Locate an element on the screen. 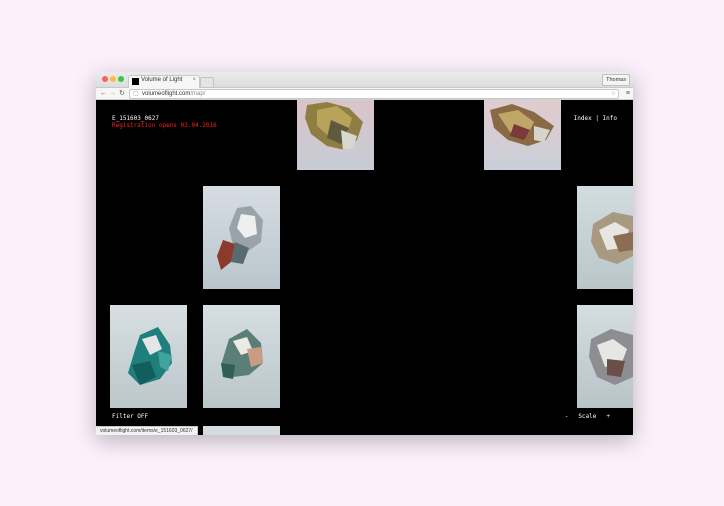 Image resolution: width=724 pixels, height=506 pixels. scale-control: - Scale + is located at coordinates (587, 416).